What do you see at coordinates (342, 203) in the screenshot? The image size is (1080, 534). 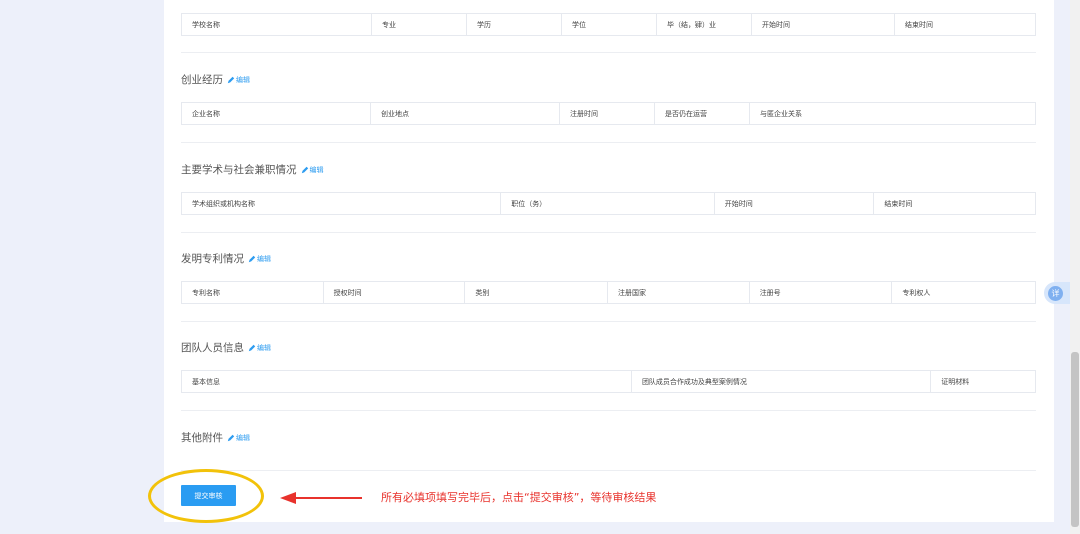 I see `table-header-cell: 学术组织或机构名称` at bounding box center [342, 203].